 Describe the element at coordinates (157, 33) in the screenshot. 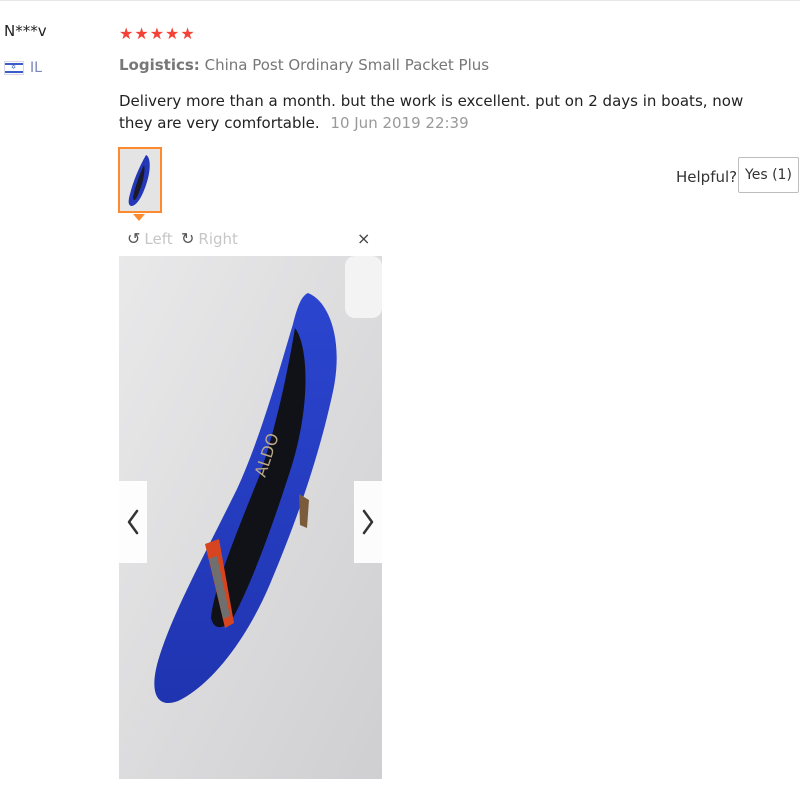

I see `star-rating: ★★★★★` at that location.